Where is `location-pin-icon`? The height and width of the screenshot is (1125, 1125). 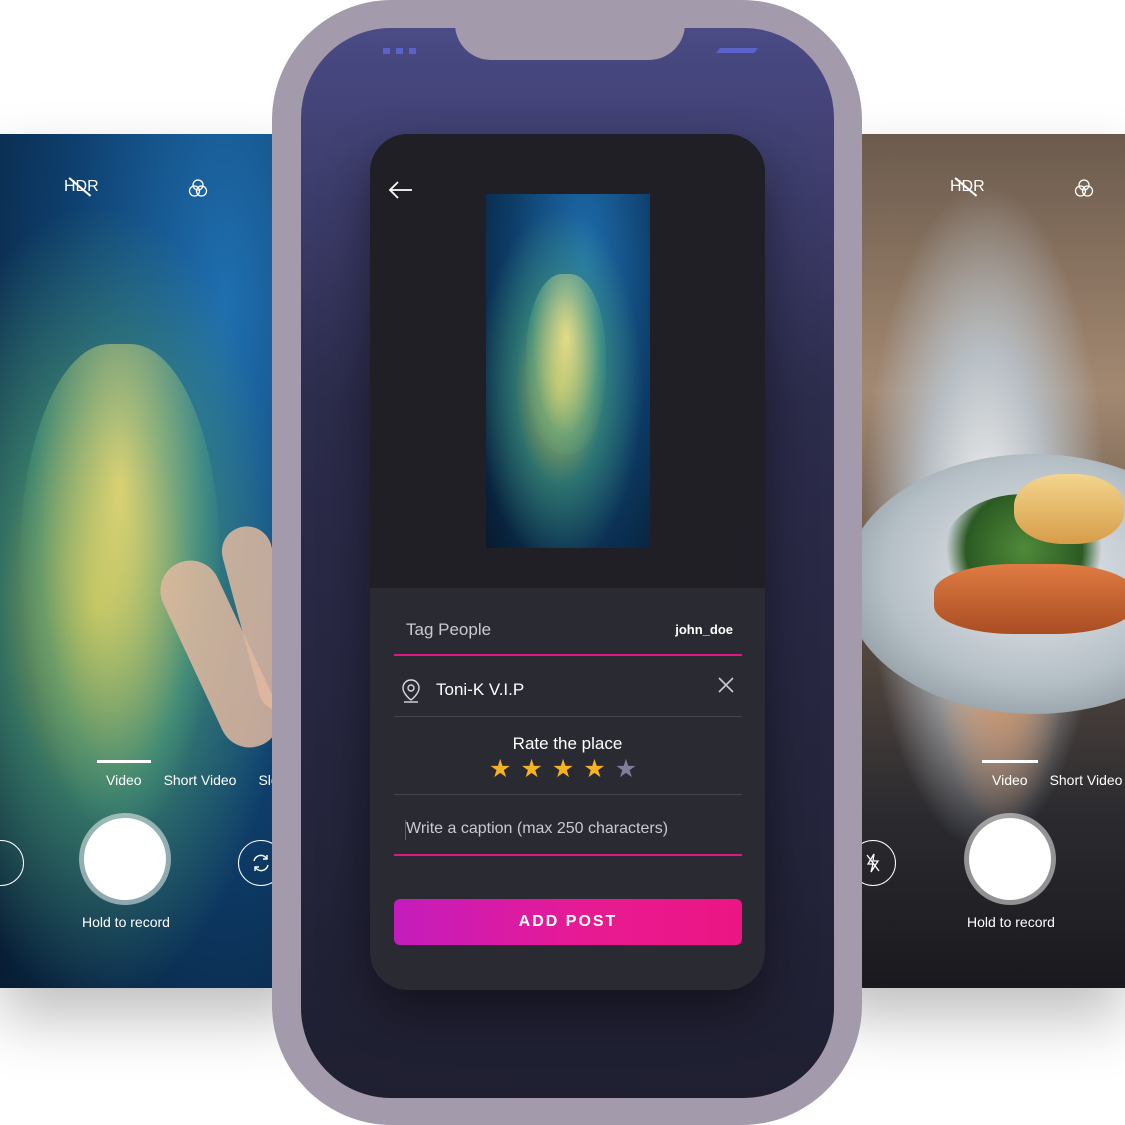
location-pin-icon is located at coordinates (411, 691).